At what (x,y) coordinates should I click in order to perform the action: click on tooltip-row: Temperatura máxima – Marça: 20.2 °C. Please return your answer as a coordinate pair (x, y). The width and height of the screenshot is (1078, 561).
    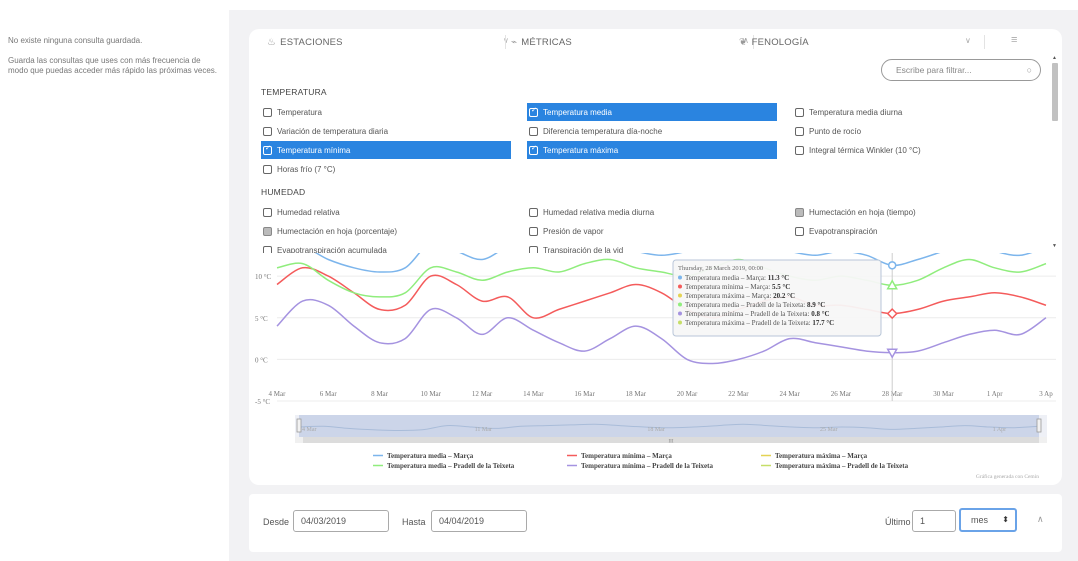
    Looking at the image, I should click on (740, 296).